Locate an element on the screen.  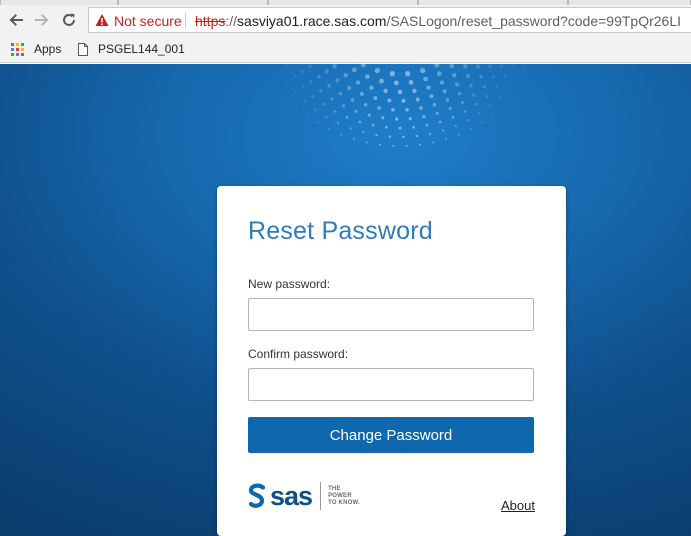
bookmarks-bar: Apps PSGEL144_001 is located at coordinates (345, 49).